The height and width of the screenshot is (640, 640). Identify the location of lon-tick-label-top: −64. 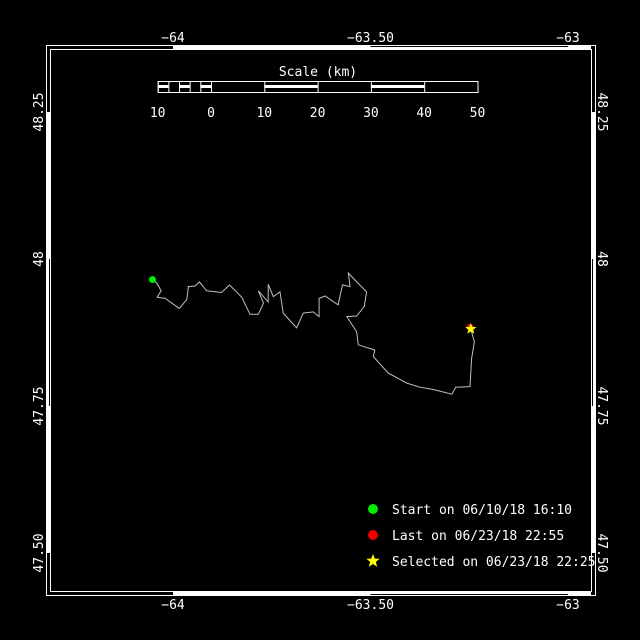
(173, 38).